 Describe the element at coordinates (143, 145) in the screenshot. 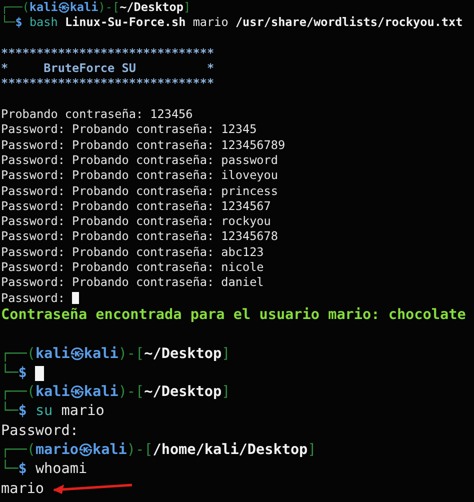

I see `output-line: Password: Probando contraseña: 123456789` at that location.